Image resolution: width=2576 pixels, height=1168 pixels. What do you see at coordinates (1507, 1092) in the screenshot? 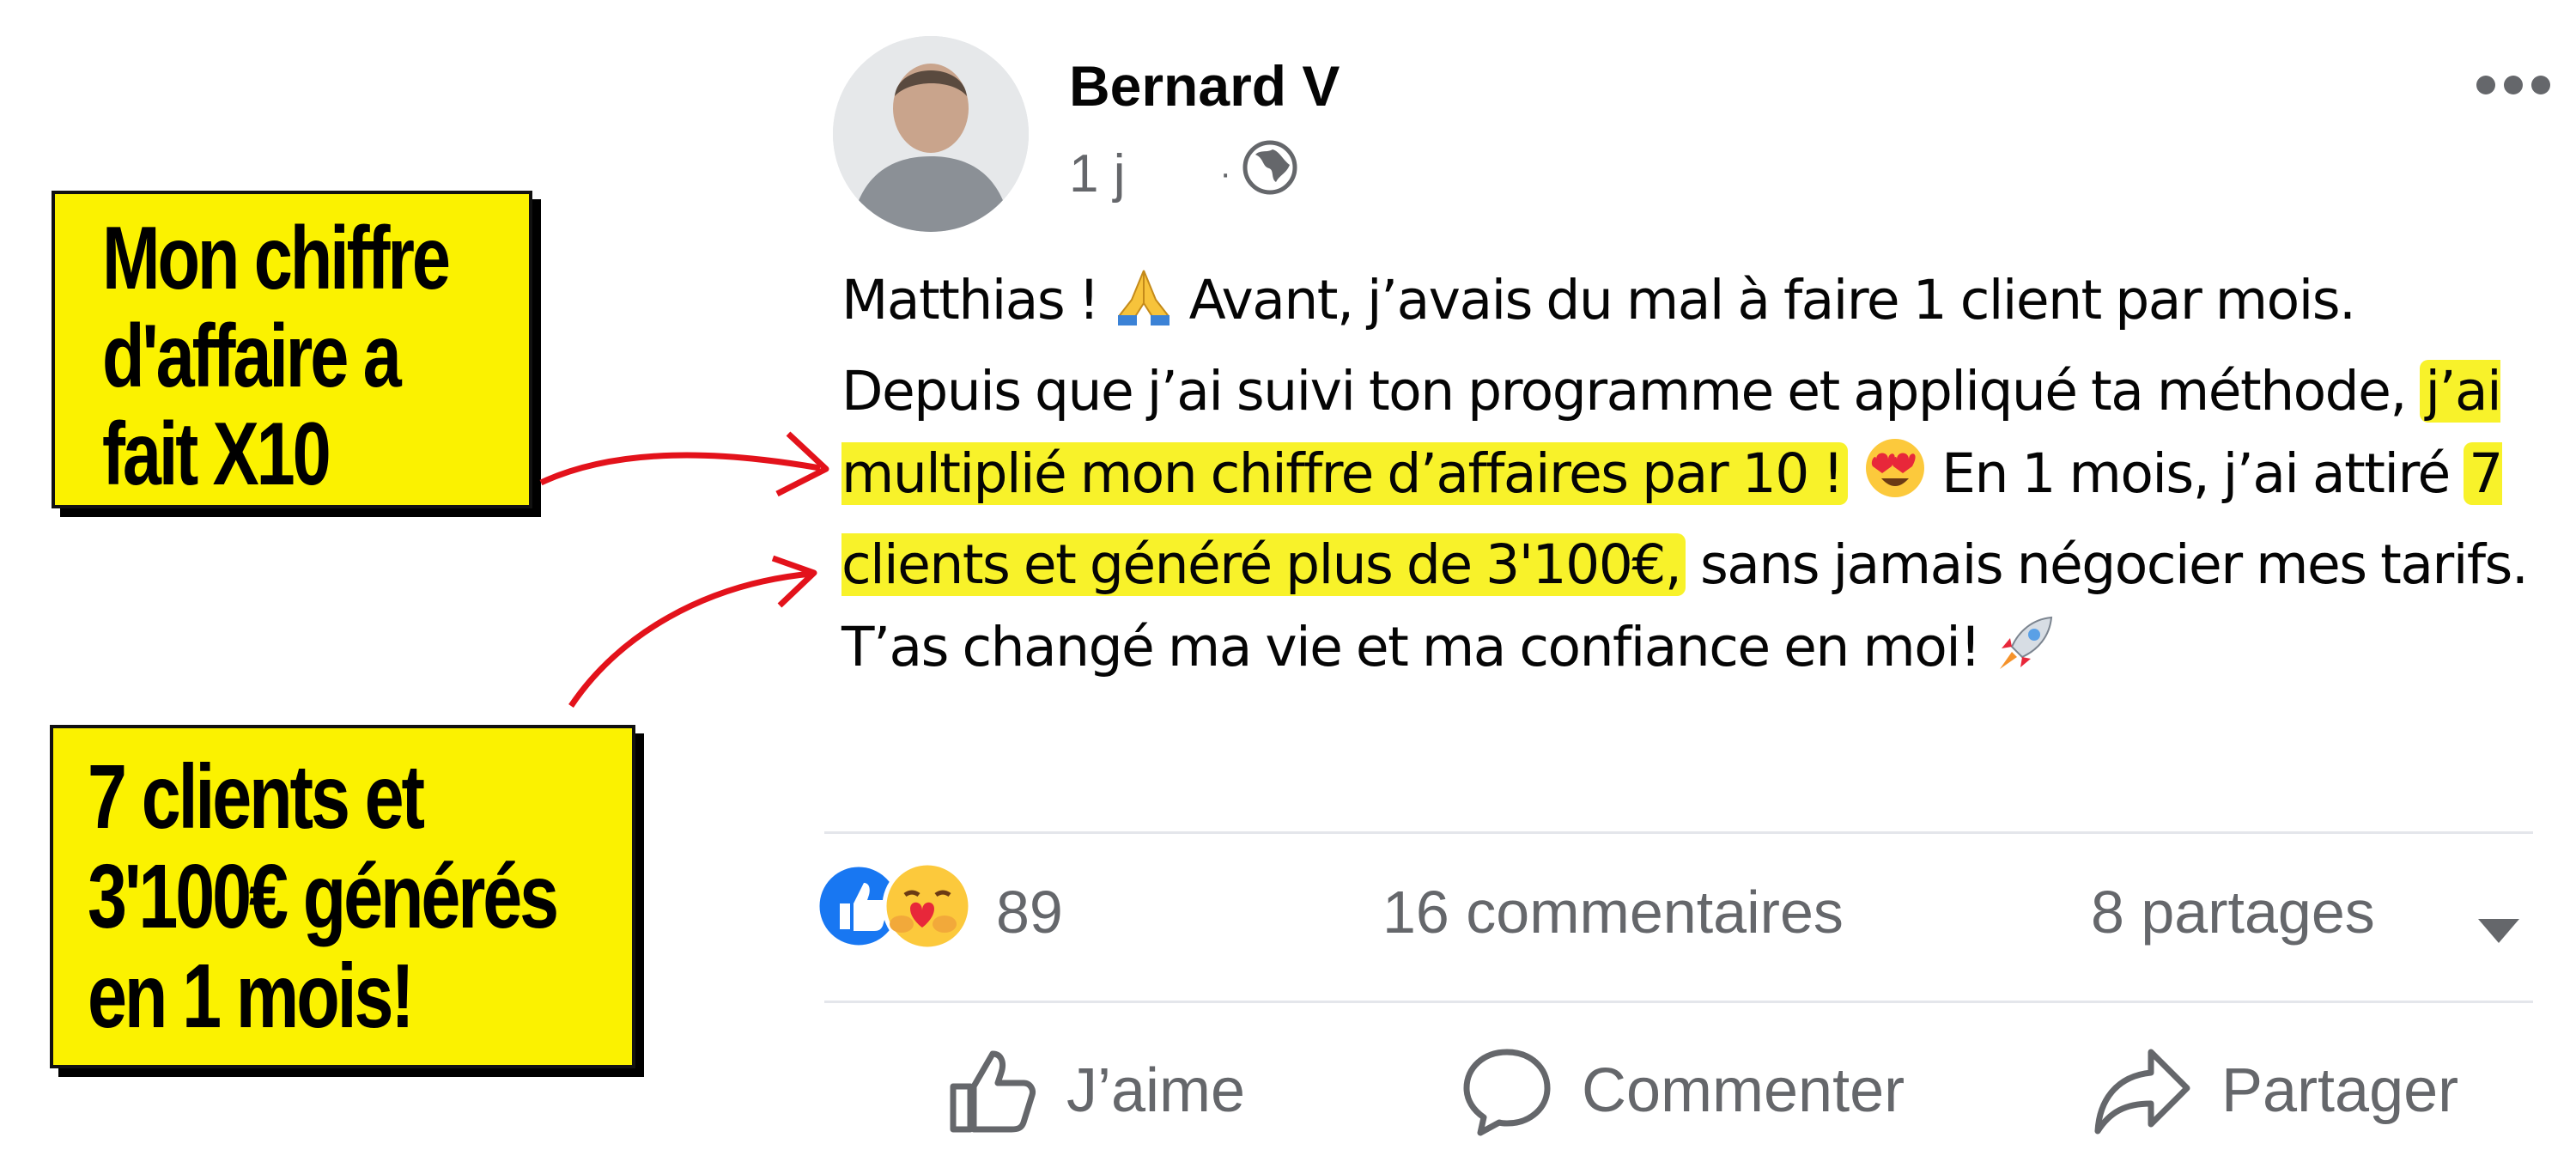
I see `comment-bubble-icon` at bounding box center [1507, 1092].